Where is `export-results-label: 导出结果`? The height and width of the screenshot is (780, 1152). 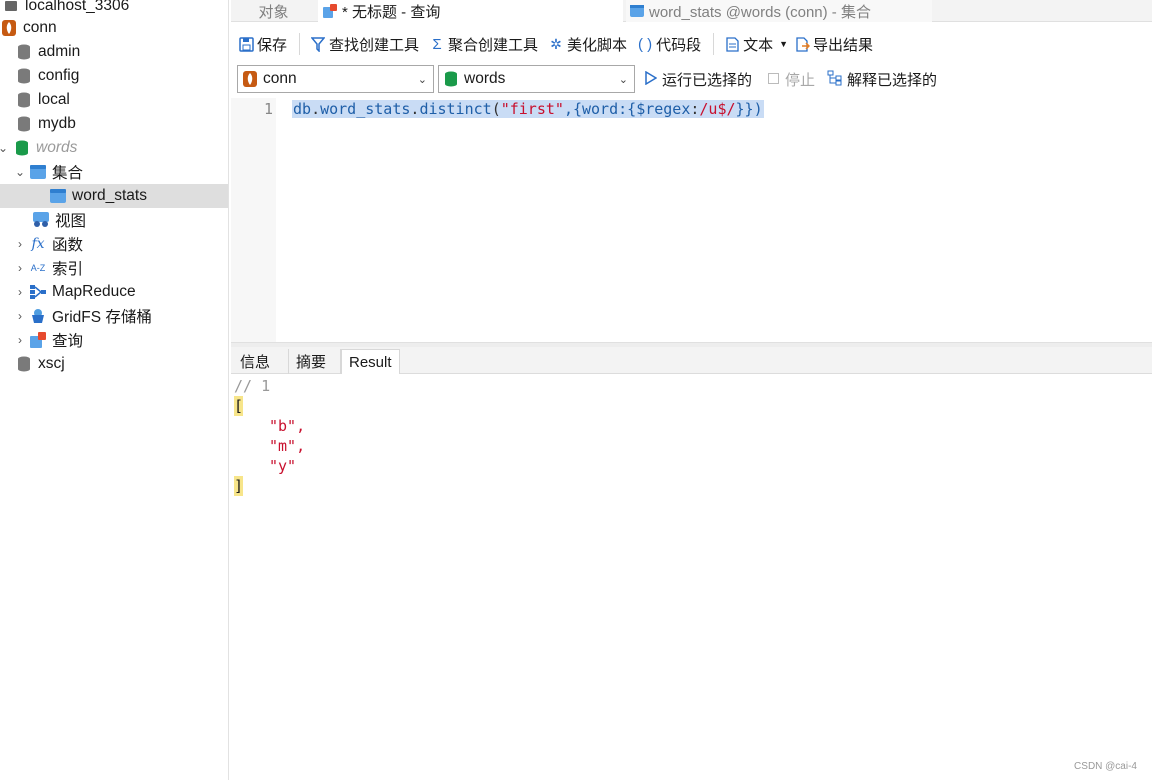 export-results-label: 导出结果 is located at coordinates (843, 45).